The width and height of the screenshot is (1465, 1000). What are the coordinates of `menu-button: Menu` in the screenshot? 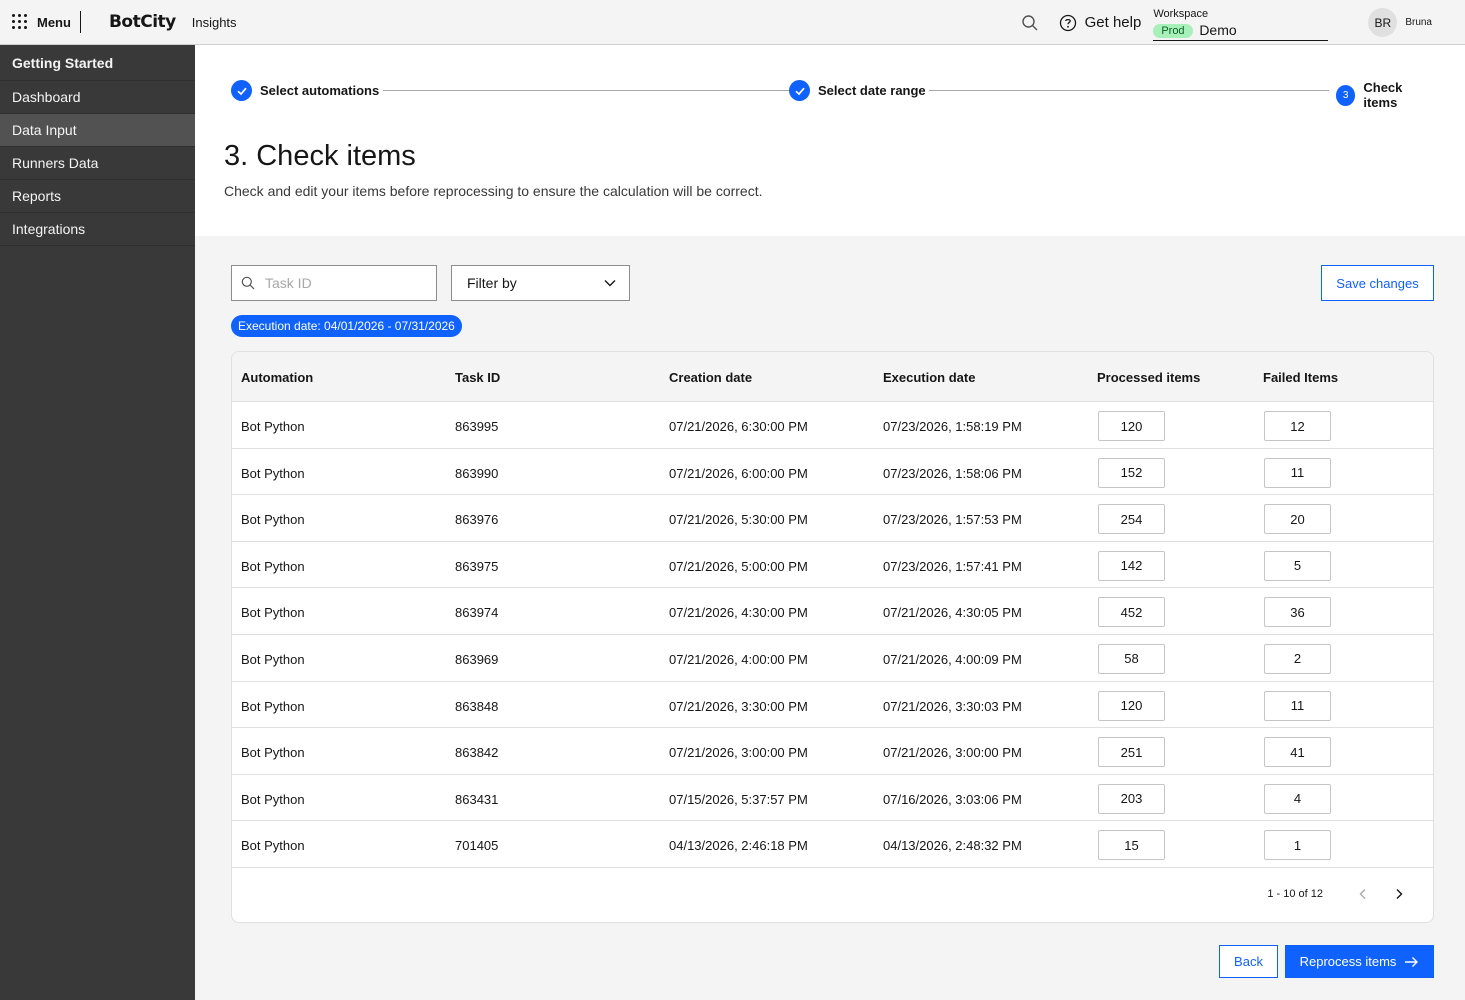 It's located at (35, 22).